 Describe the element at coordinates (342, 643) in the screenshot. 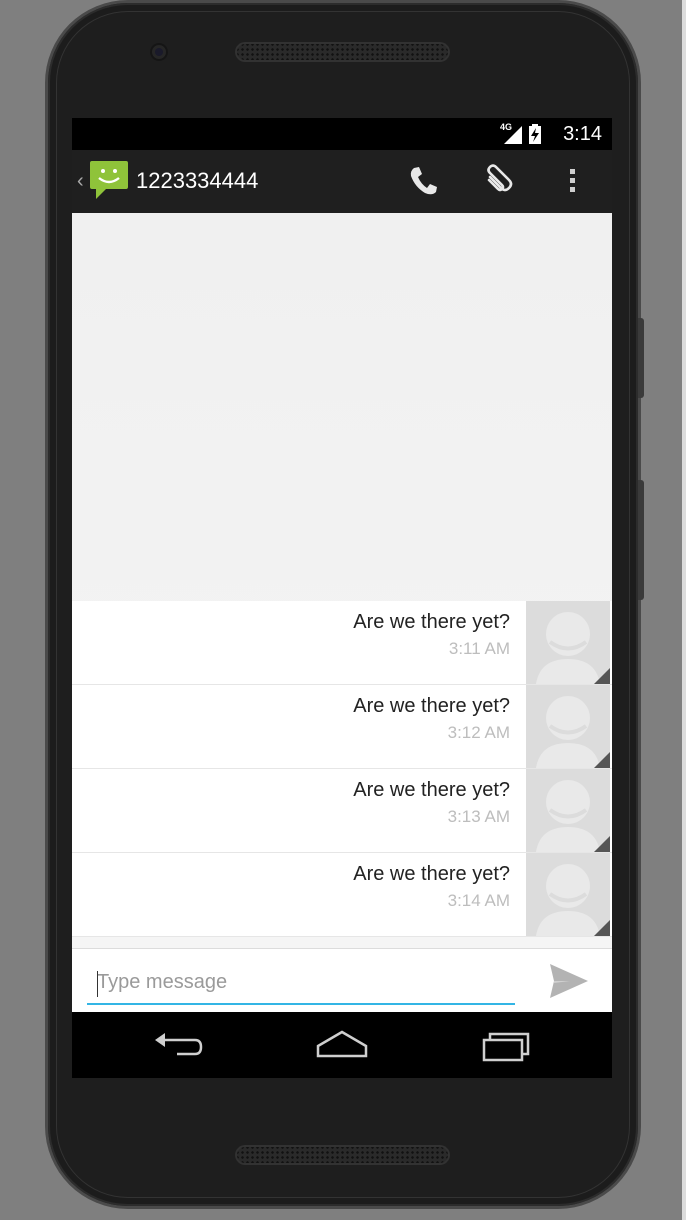

I see `message-item: Are we there yet? 3:11 AM` at that location.